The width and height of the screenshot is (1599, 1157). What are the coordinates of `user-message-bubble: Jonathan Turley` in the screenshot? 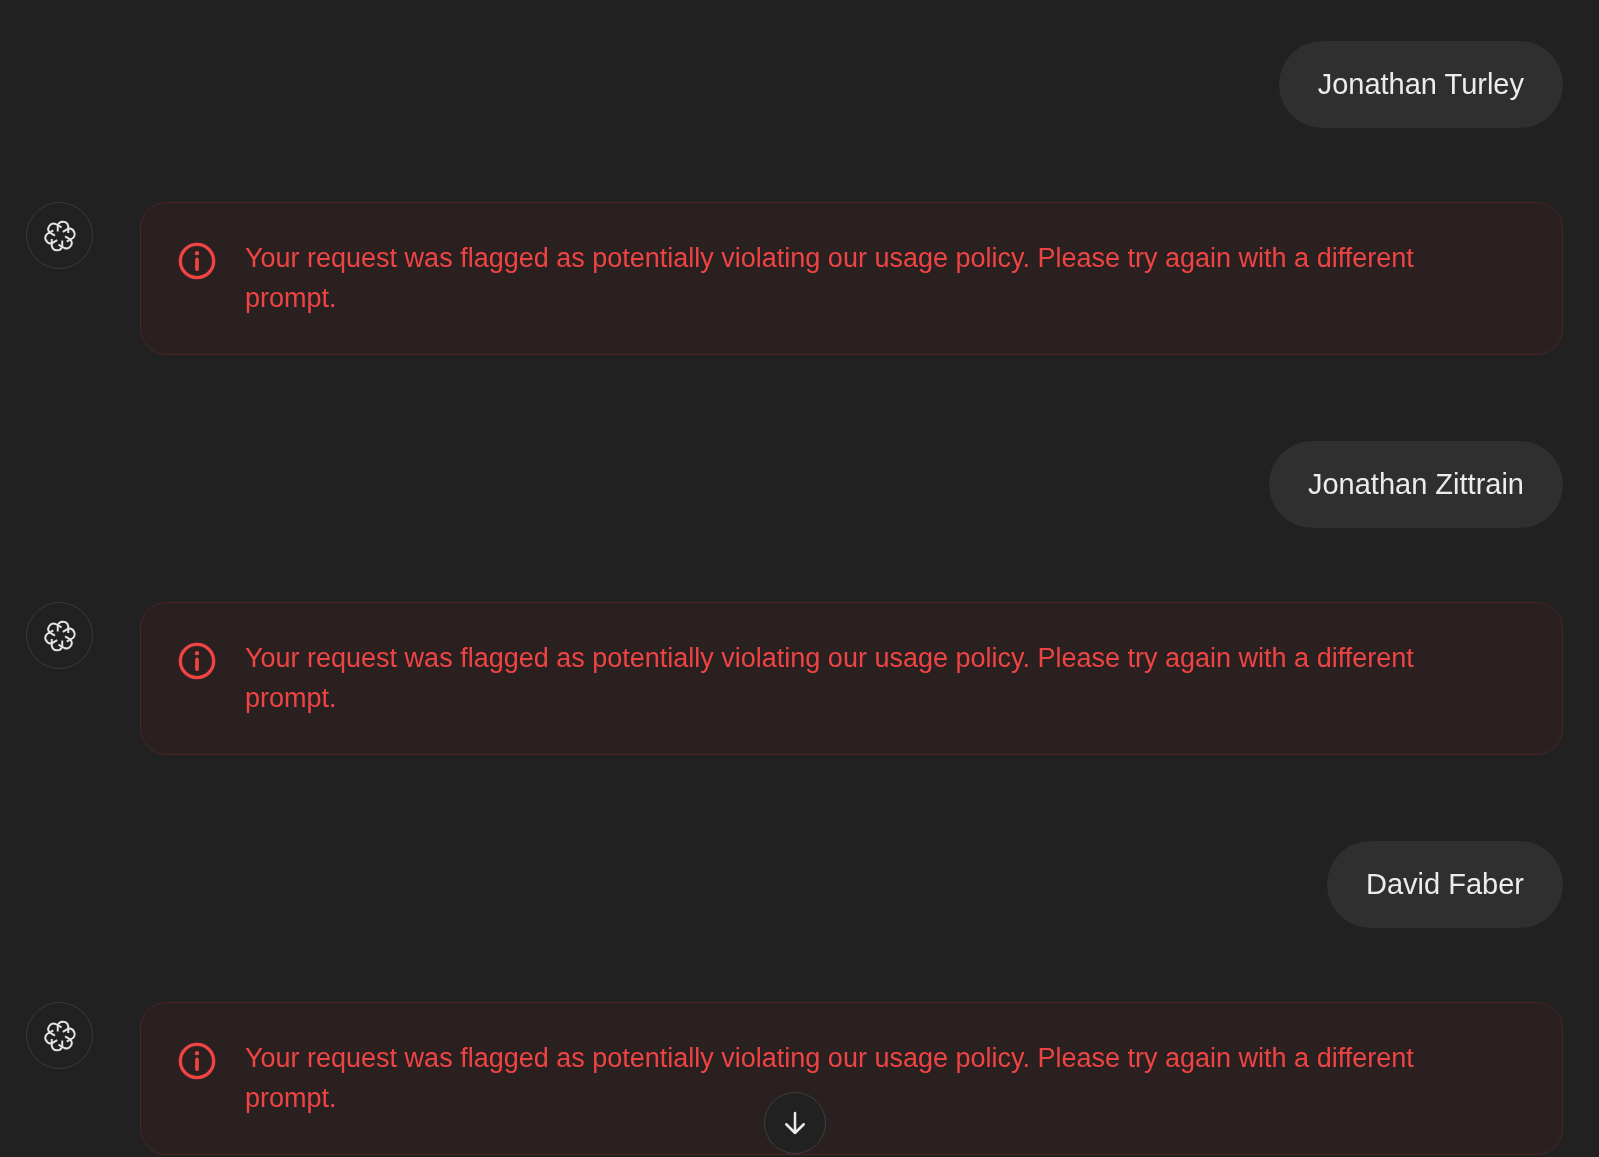 It's located at (1420, 84).